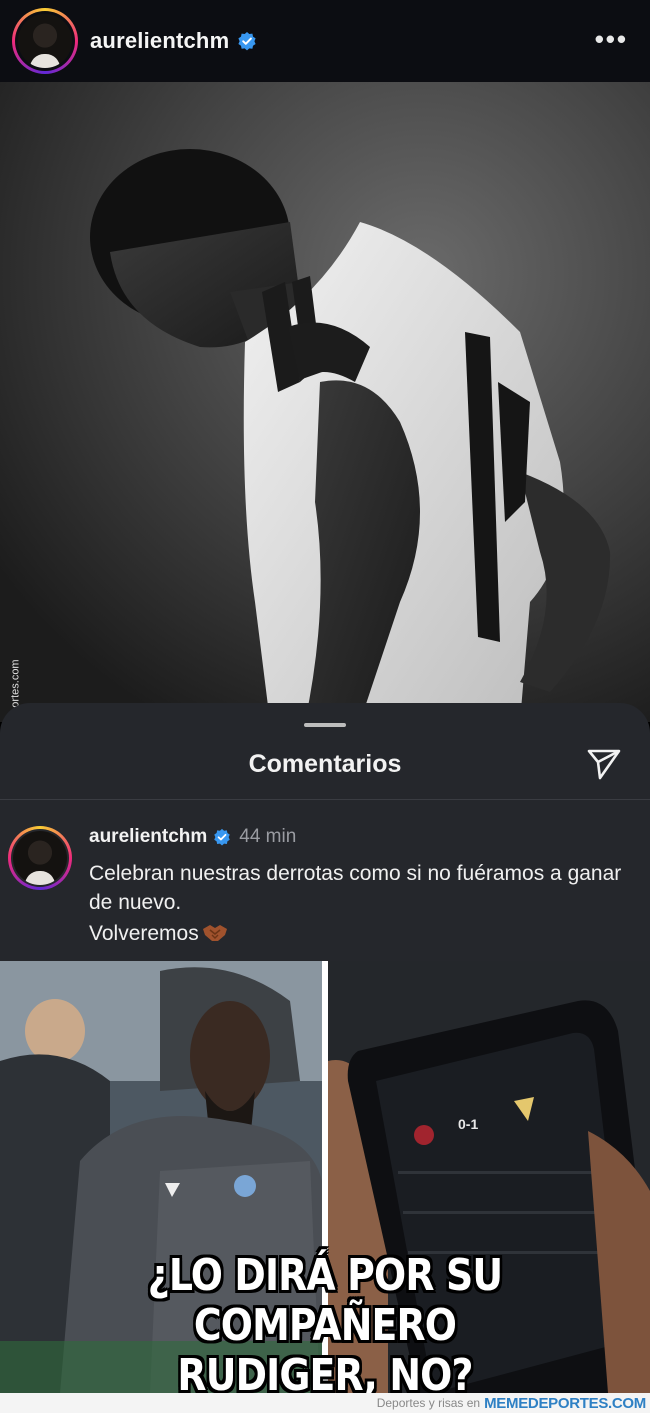  Describe the element at coordinates (325, 41) in the screenshot. I see `post-header: aurelientchm •••` at that location.